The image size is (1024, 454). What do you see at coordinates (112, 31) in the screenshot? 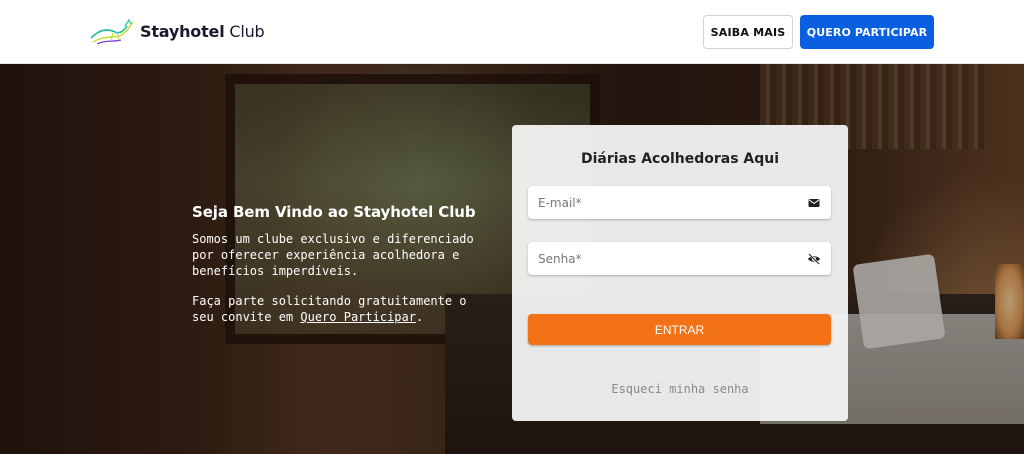
I see `logo-bird-icon` at bounding box center [112, 31].